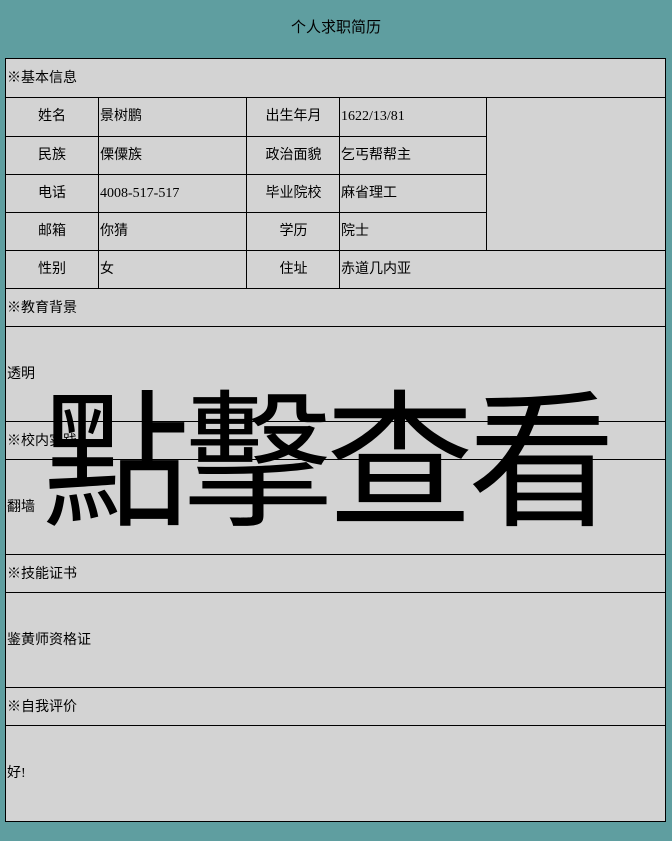  What do you see at coordinates (107, 269) in the screenshot?
I see `info-value: 女` at bounding box center [107, 269].